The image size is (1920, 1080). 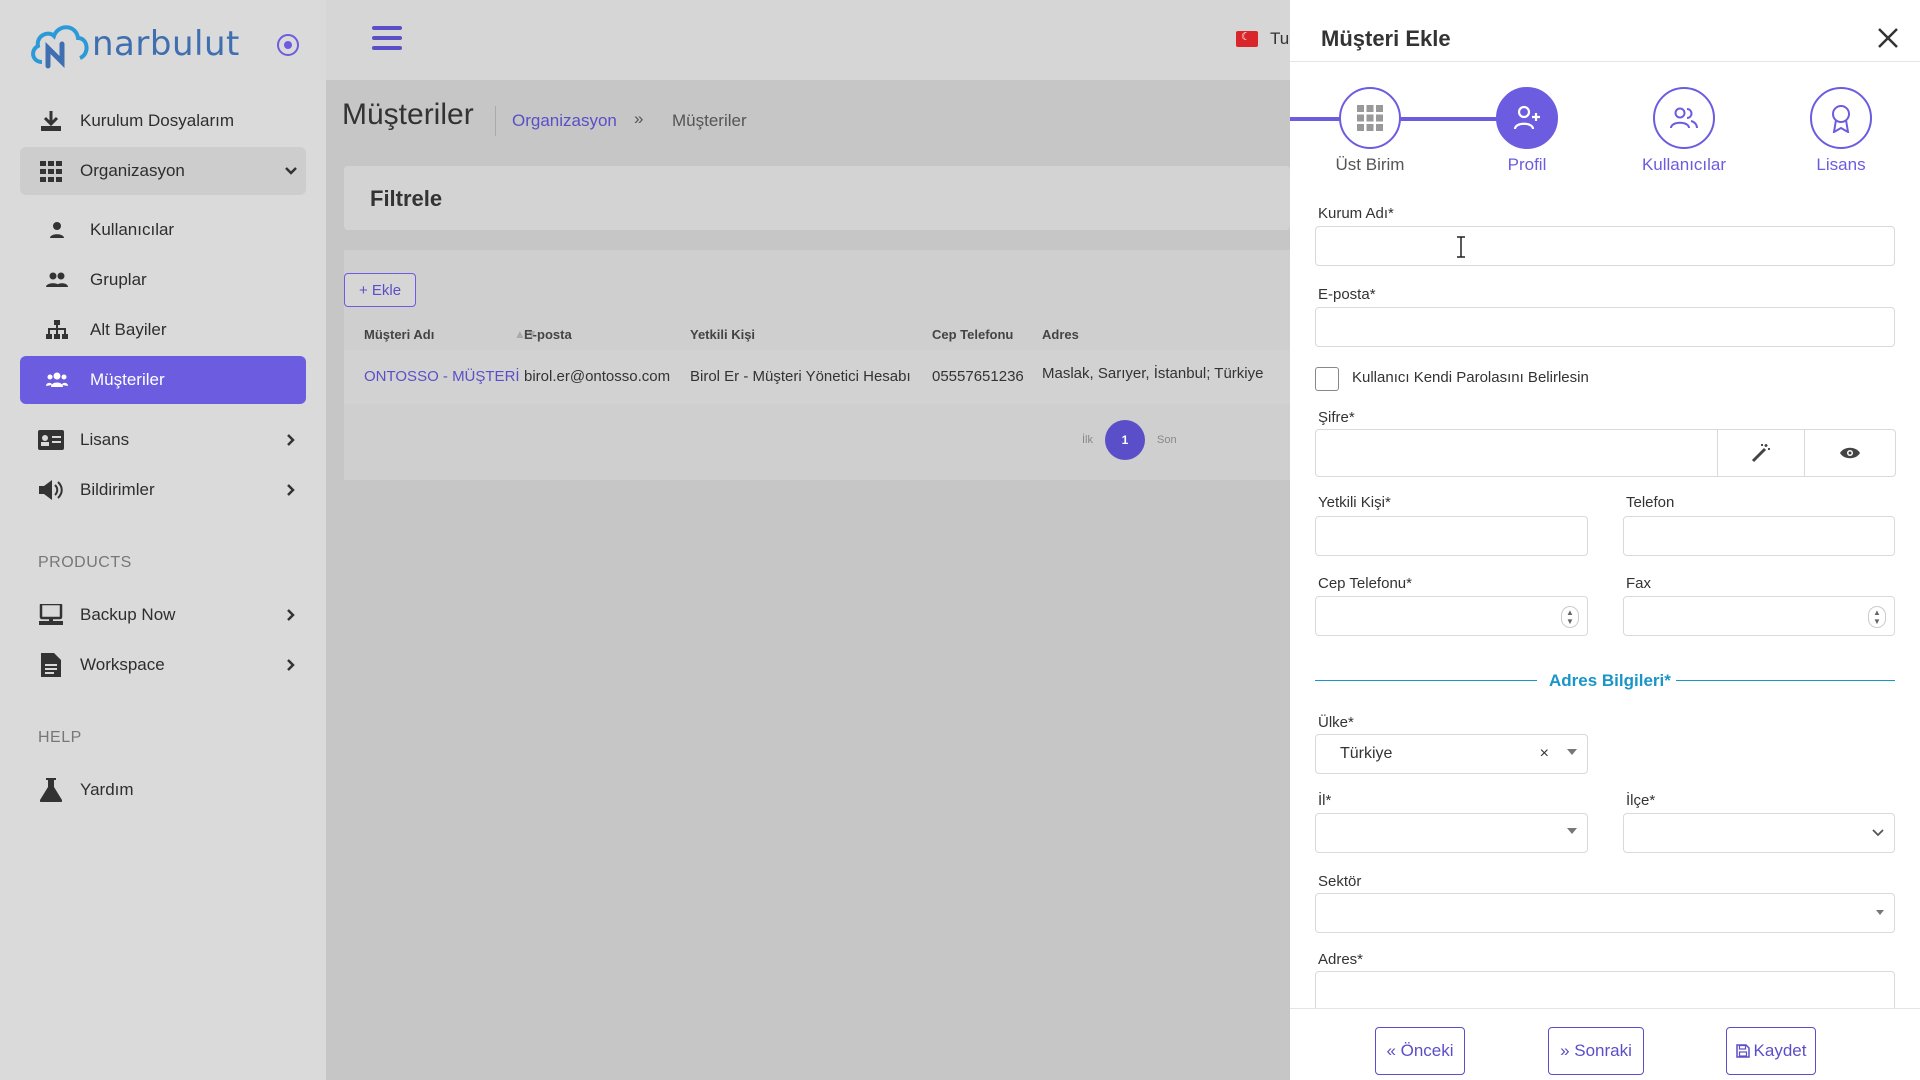 I want to click on megaphone-icon, so click(x=51, y=490).